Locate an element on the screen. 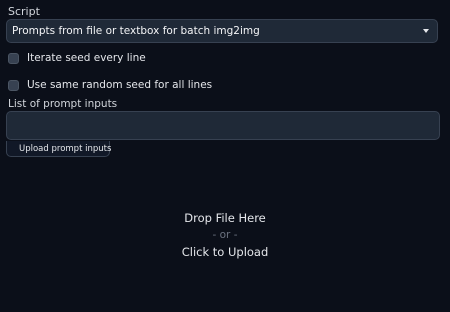 Image resolution: width=450 pixels, height=312 pixels. same-seed-label: Use same random seed for all lines is located at coordinates (120, 85).